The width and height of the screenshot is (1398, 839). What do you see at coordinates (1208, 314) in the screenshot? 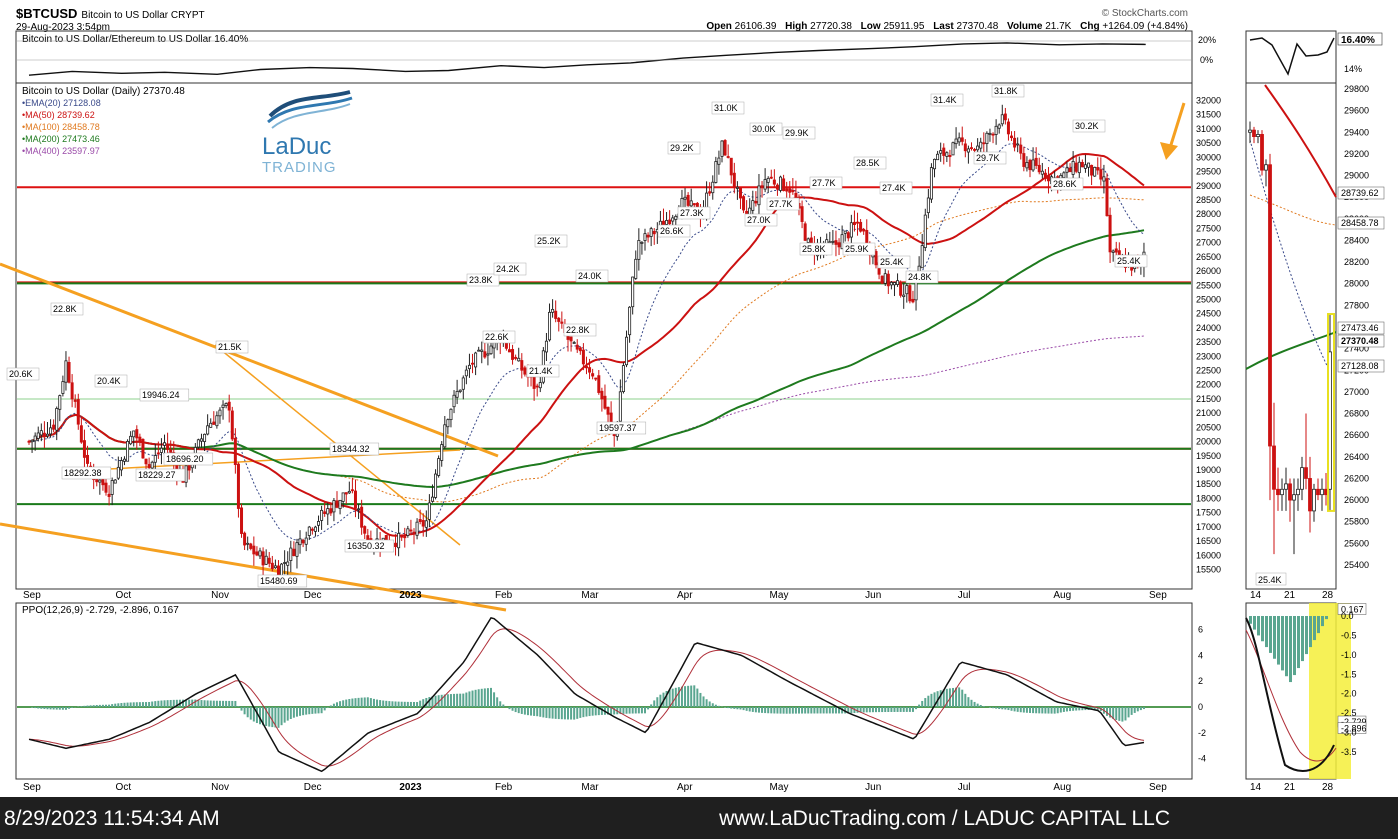
I see `price-y-tick-label: 24500` at bounding box center [1208, 314].